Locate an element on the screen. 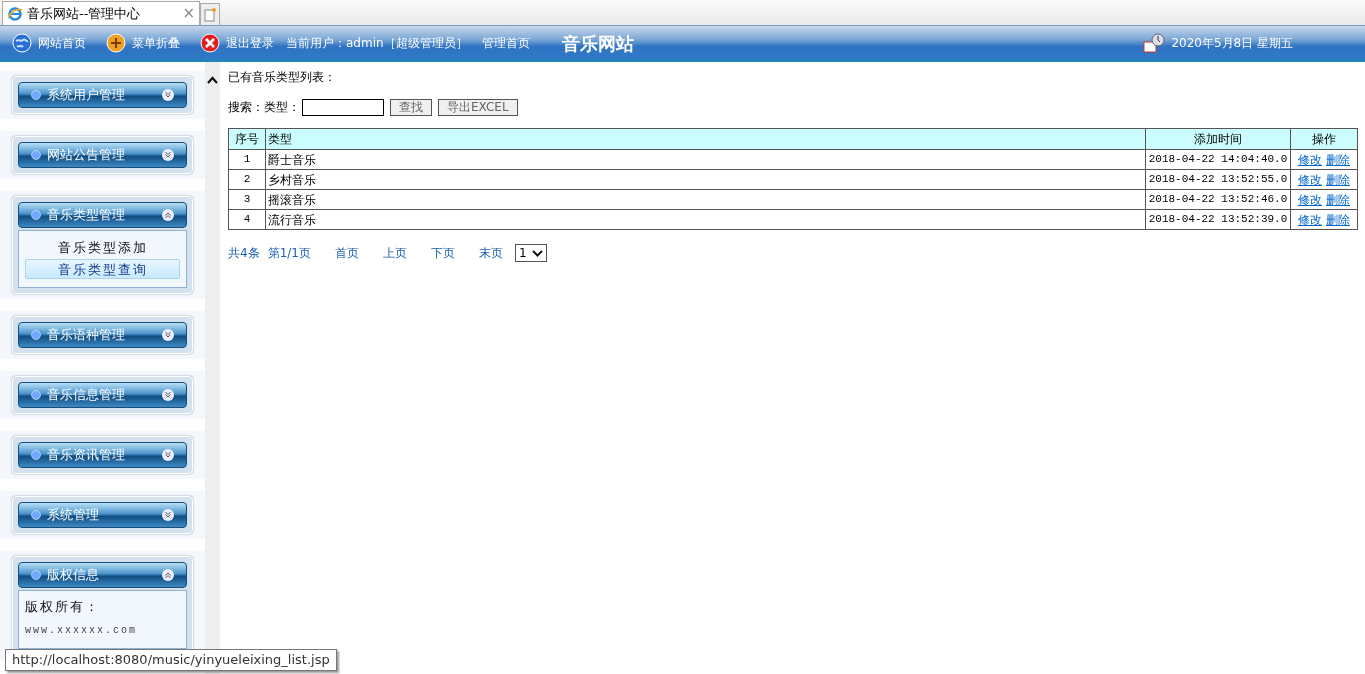 The image size is (1365, 674). menu-header: 系统管理 is located at coordinates (102, 515).